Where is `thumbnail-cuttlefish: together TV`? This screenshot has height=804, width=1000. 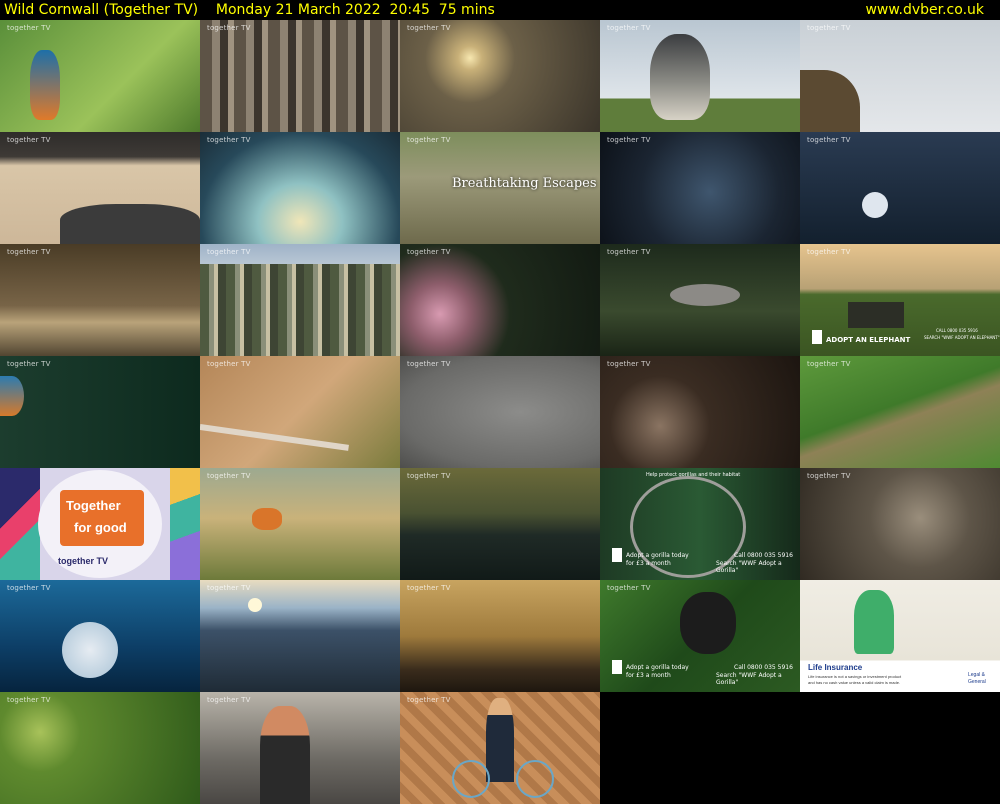
thumbnail-cuttlefish: together TV is located at coordinates (700, 300).